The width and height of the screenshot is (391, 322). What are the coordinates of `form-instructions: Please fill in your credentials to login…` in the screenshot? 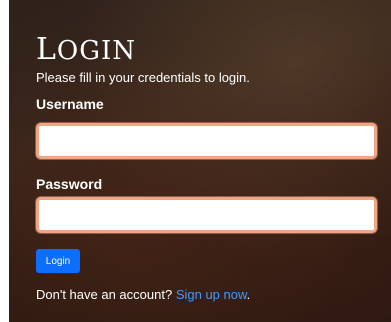 It's located at (143, 77).